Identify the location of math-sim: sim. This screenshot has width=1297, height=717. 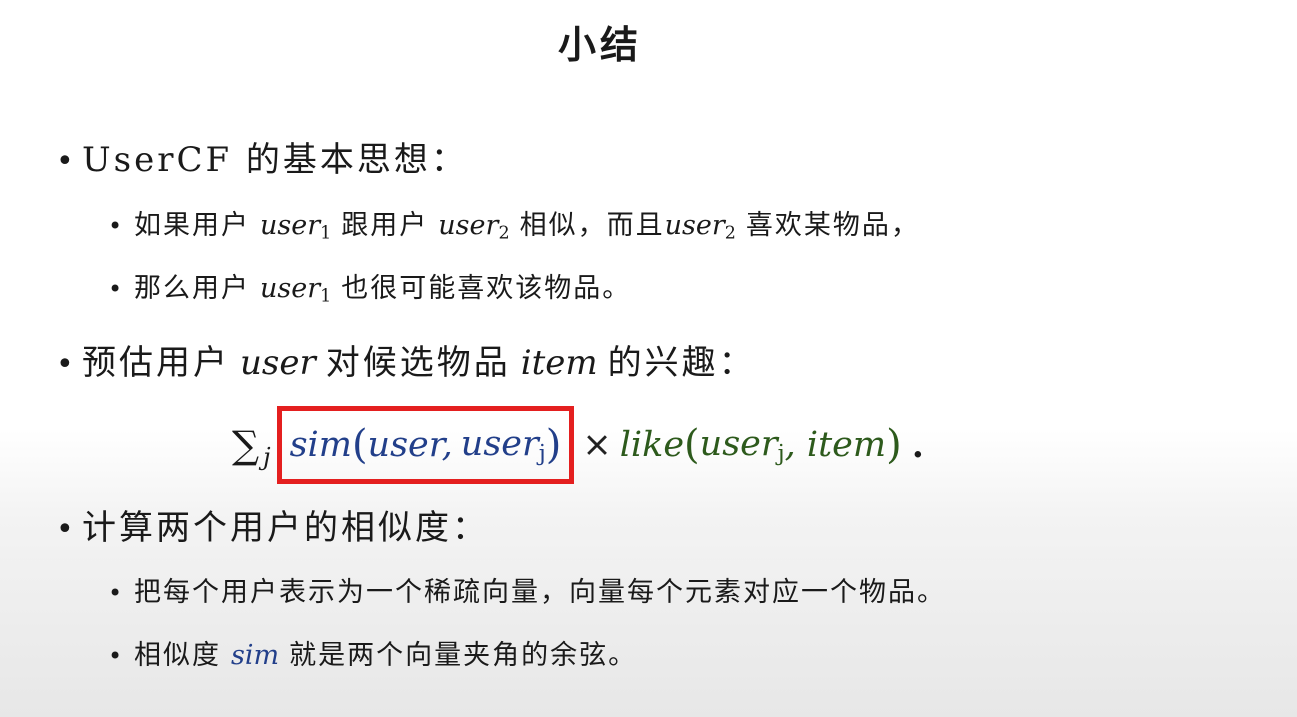
(255, 655).